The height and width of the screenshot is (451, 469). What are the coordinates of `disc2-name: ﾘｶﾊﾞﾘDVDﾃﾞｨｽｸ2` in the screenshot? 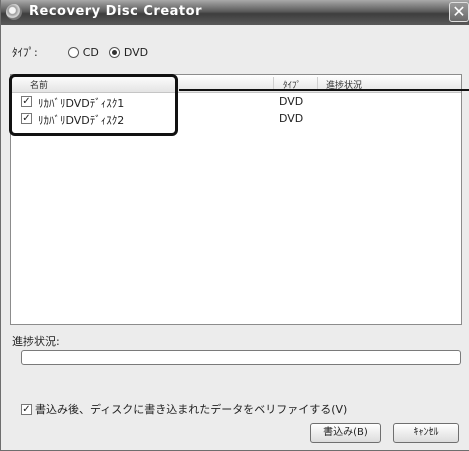 It's located at (81, 120).